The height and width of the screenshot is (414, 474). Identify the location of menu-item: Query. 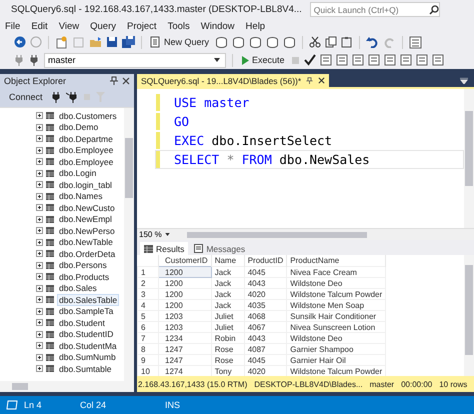
(103, 26).